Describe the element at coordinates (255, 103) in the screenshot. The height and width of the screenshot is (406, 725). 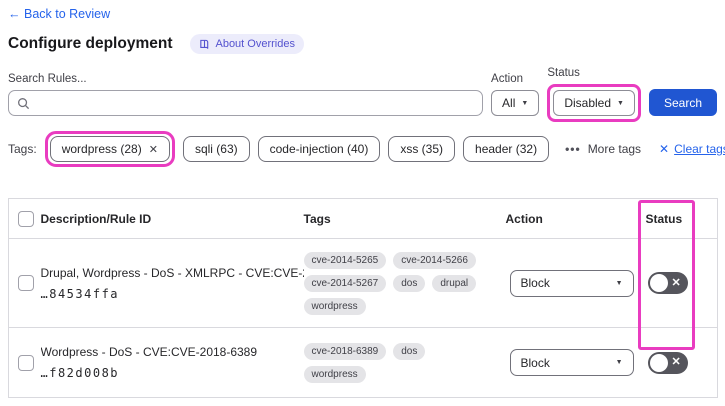
I see `search-rules-input` at that location.